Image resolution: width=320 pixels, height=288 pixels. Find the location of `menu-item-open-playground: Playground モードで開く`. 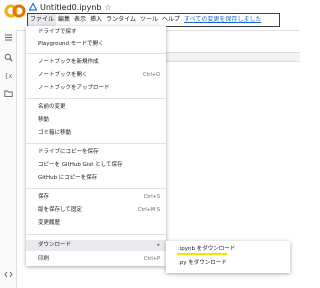

menu-item-open-playground: Playground モードで開く is located at coordinates (96, 44).